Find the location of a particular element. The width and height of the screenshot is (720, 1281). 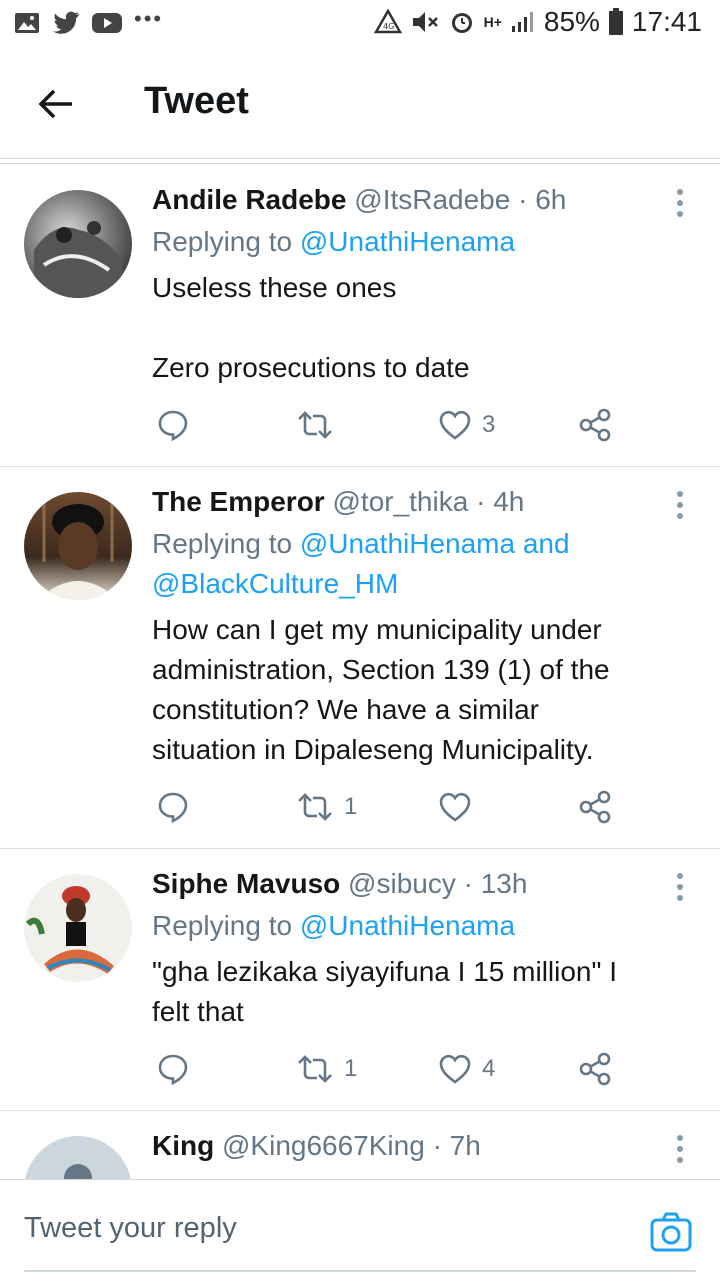

tweet-time: · 4h is located at coordinates (500, 501).